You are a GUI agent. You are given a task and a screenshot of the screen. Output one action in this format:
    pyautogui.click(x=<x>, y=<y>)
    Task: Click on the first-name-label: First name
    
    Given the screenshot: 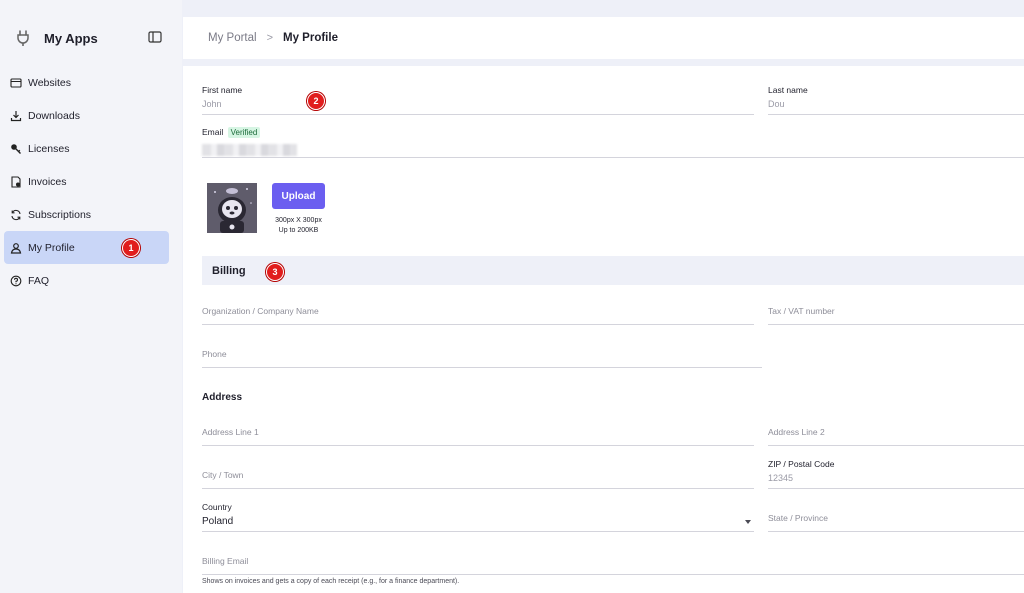 What is the action you would take?
    pyautogui.click(x=222, y=90)
    